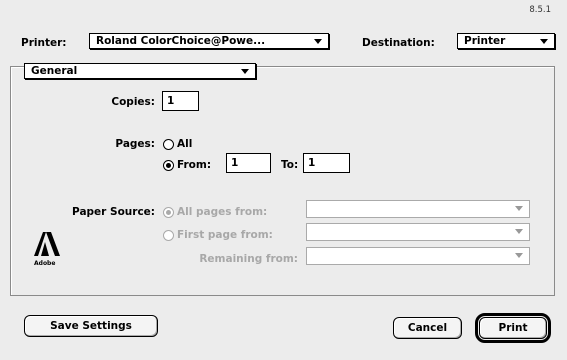  What do you see at coordinates (168, 144) in the screenshot?
I see `pages-all-radio` at bounding box center [168, 144].